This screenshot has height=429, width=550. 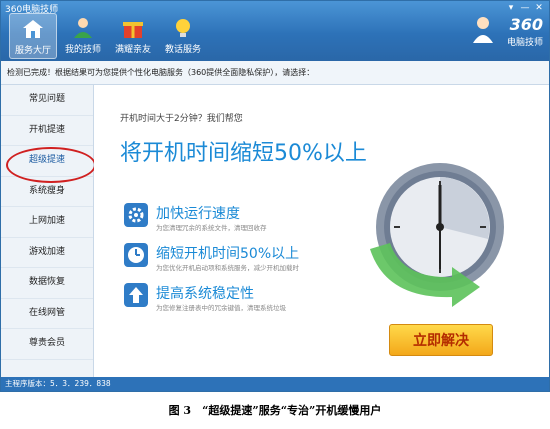 I want to click on notice-text: 检测已完成！根据结果可为您提供个性化电脑服务（360提供全面隐私保护），请选择：, so click(x=275, y=73).